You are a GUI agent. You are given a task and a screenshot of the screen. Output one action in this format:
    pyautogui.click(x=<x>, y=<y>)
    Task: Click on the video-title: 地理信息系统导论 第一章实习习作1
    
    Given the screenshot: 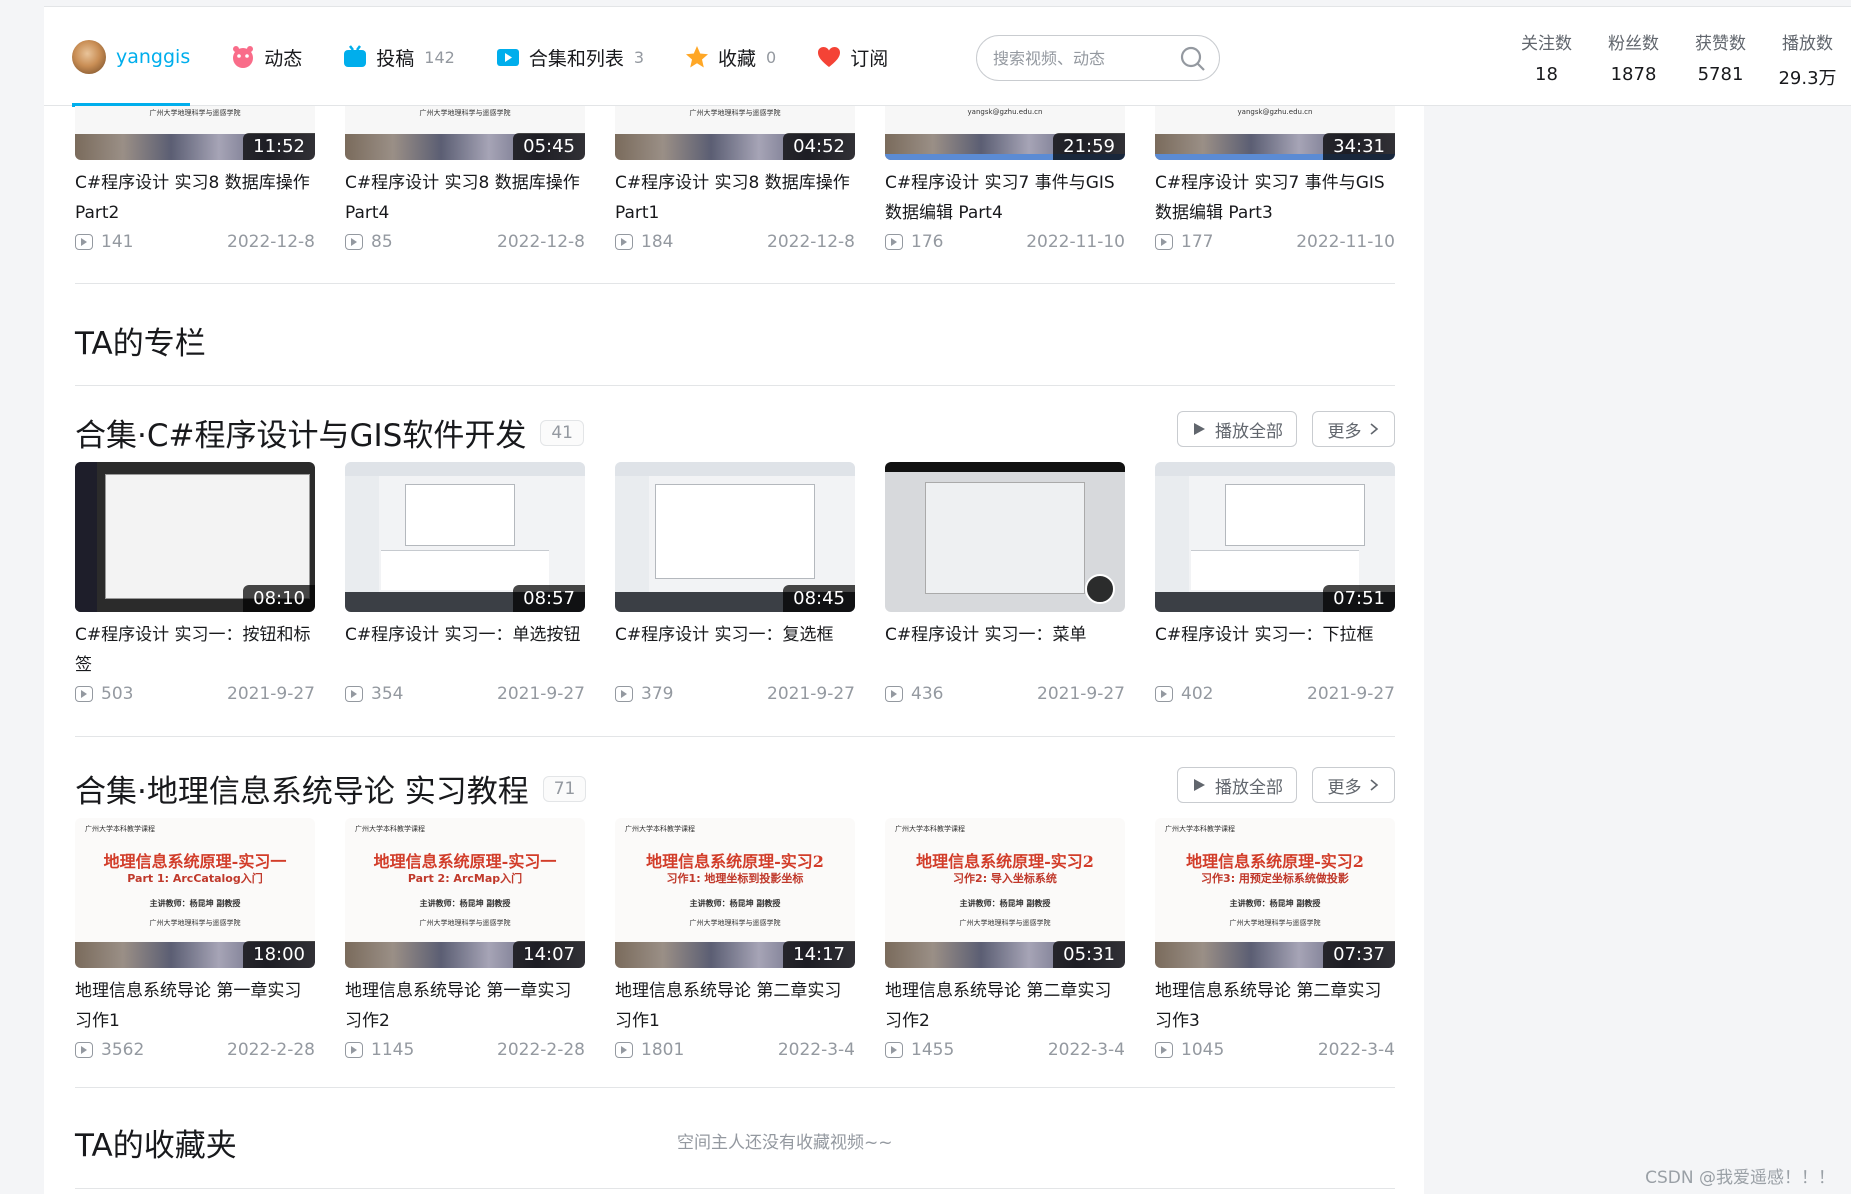 What is the action you would take?
    pyautogui.click(x=195, y=1006)
    